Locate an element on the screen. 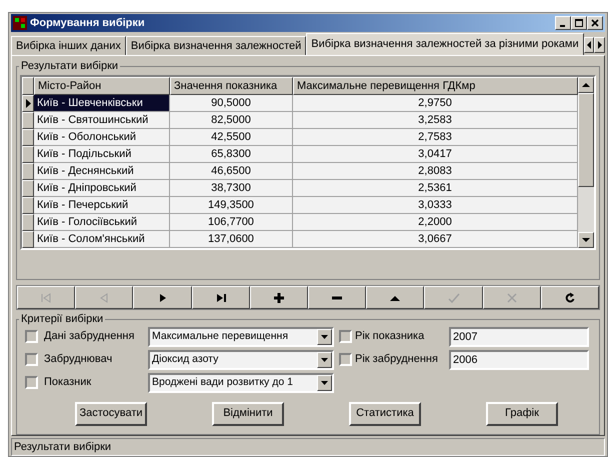 Image resolution: width=608 pixels, height=457 pixels. tab: Вибірка інших даних is located at coordinates (68, 45).